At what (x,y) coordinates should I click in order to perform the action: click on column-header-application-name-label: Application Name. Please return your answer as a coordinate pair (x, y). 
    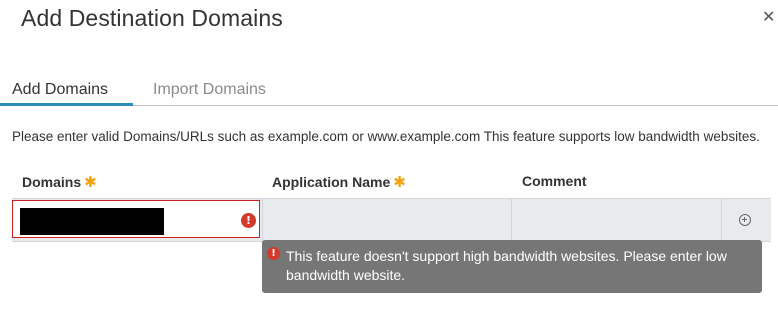
    Looking at the image, I should click on (331, 182).